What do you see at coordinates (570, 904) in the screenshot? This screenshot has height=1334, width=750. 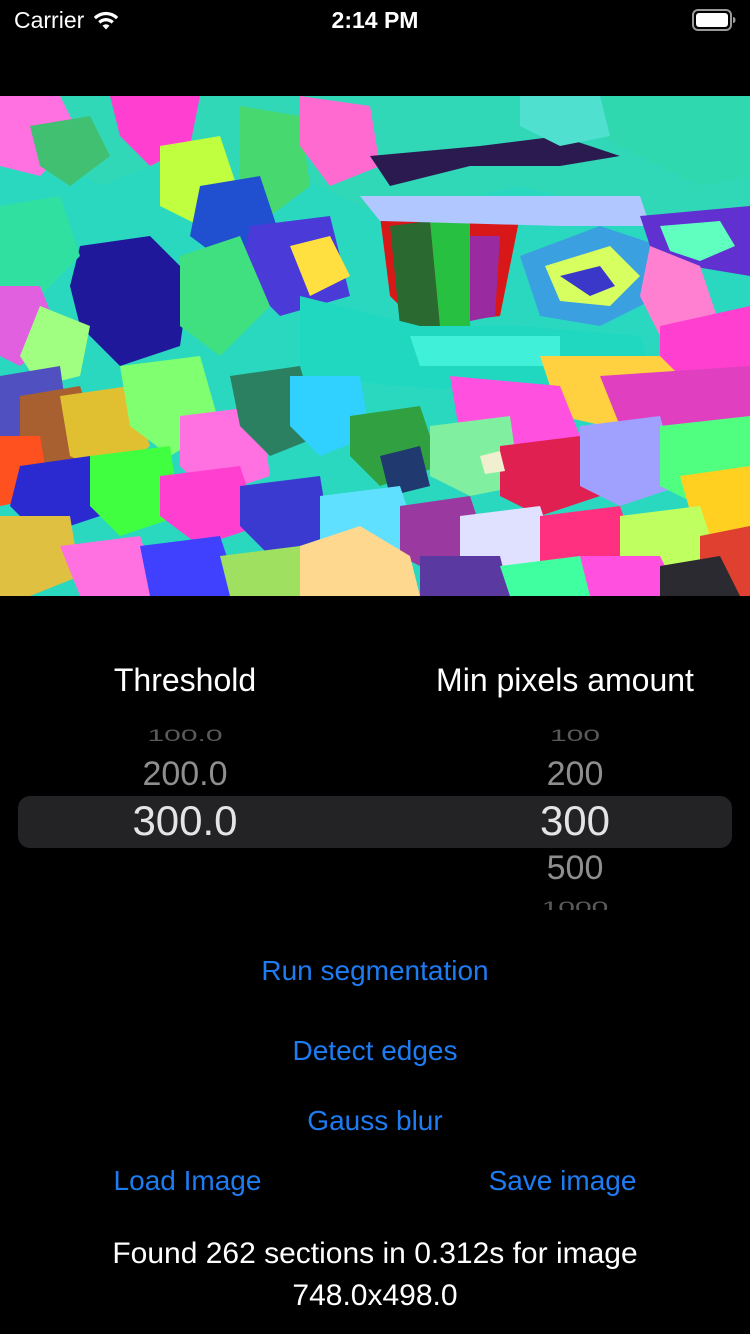 I see `min-pixels-option: 1000` at bounding box center [570, 904].